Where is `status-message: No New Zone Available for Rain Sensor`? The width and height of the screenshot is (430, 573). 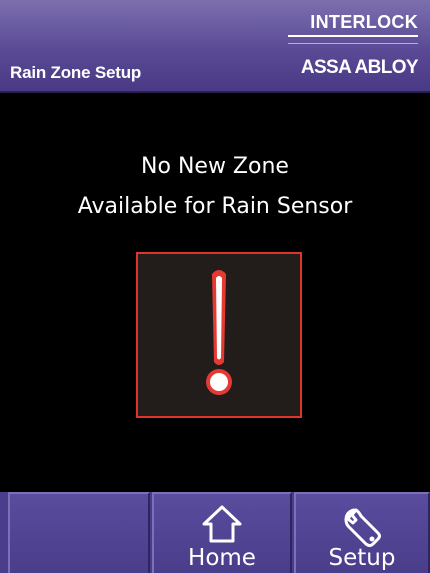
status-message: No New Zone Available for Rain Sensor is located at coordinates (215, 187).